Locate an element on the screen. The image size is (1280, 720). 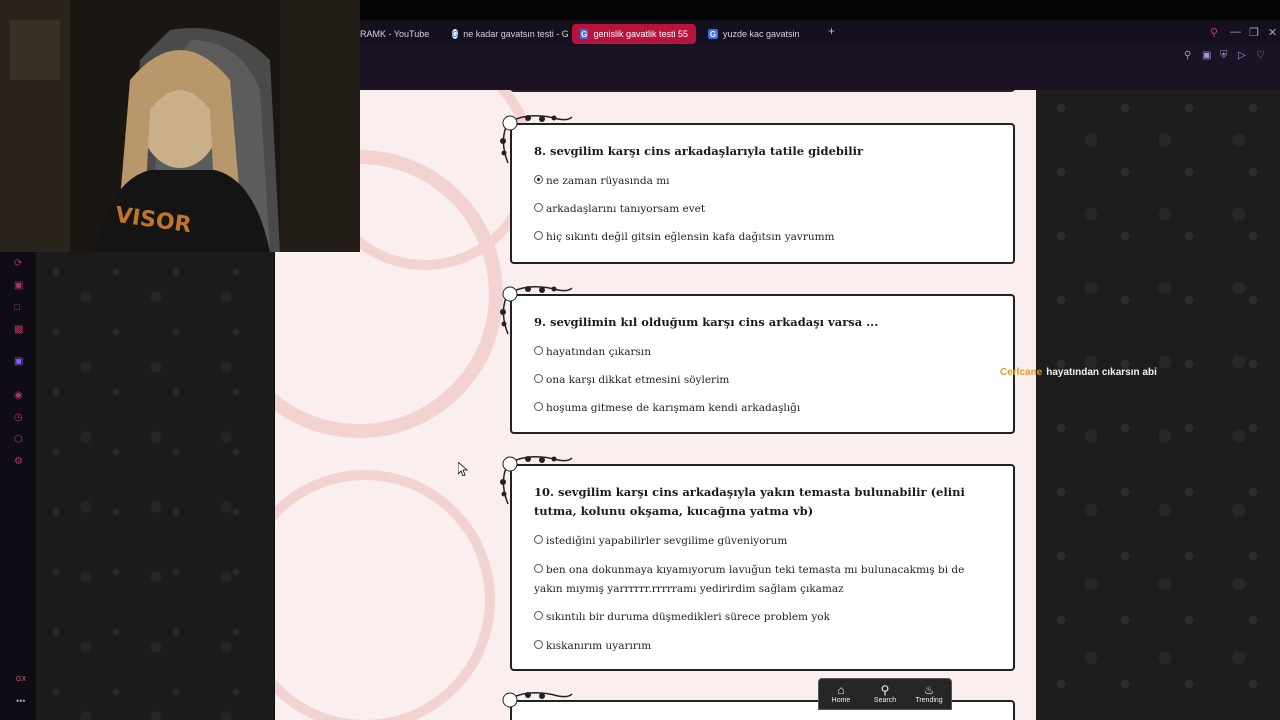
heart-icon: ♡ is located at coordinates (1260, 55).